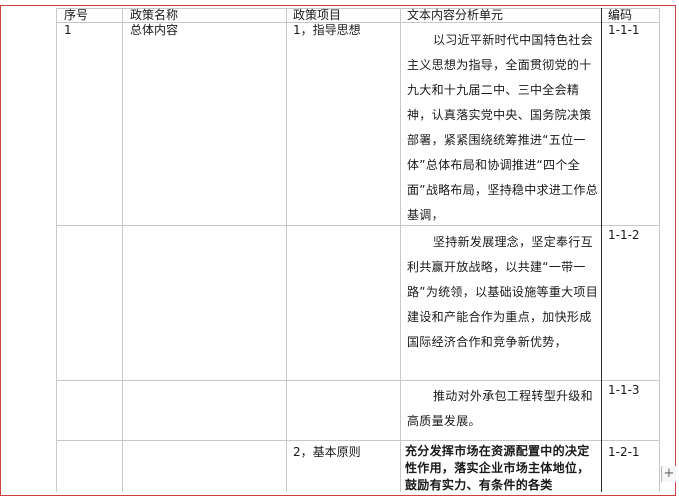 The width and height of the screenshot is (679, 500). I want to click on row-1-policy-name: 总体内容, so click(154, 30).